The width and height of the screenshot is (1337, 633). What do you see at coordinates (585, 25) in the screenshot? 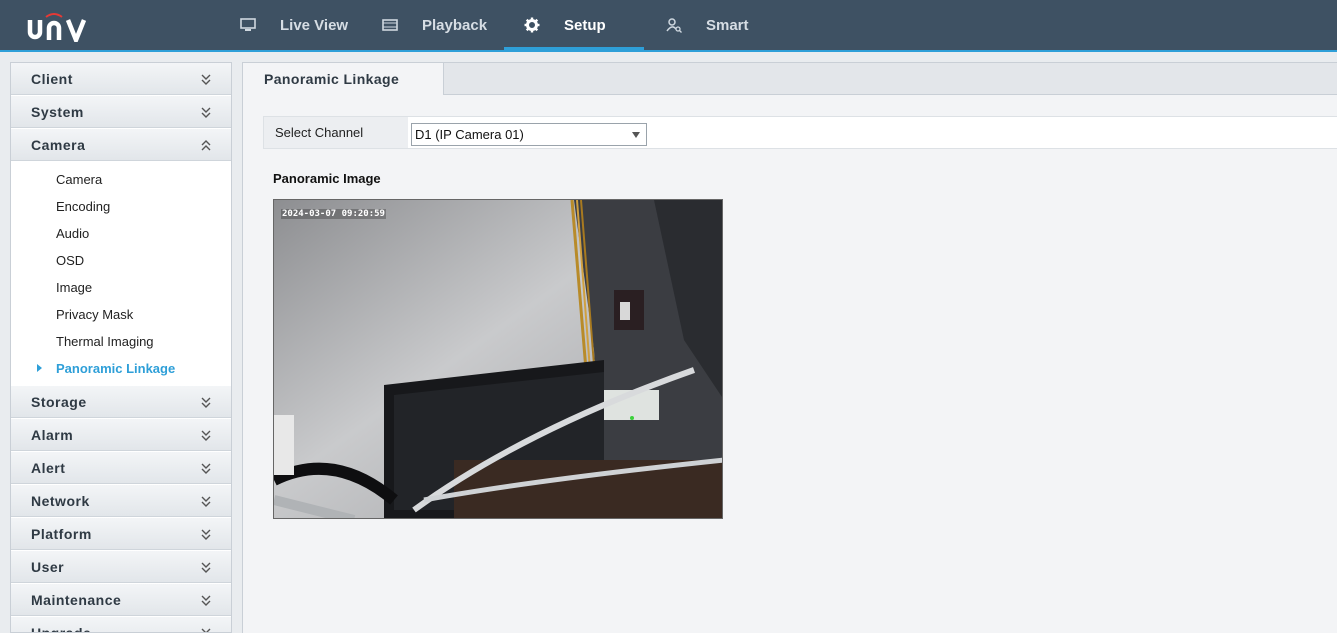
I see `nav-setup-label: Setup` at bounding box center [585, 25].